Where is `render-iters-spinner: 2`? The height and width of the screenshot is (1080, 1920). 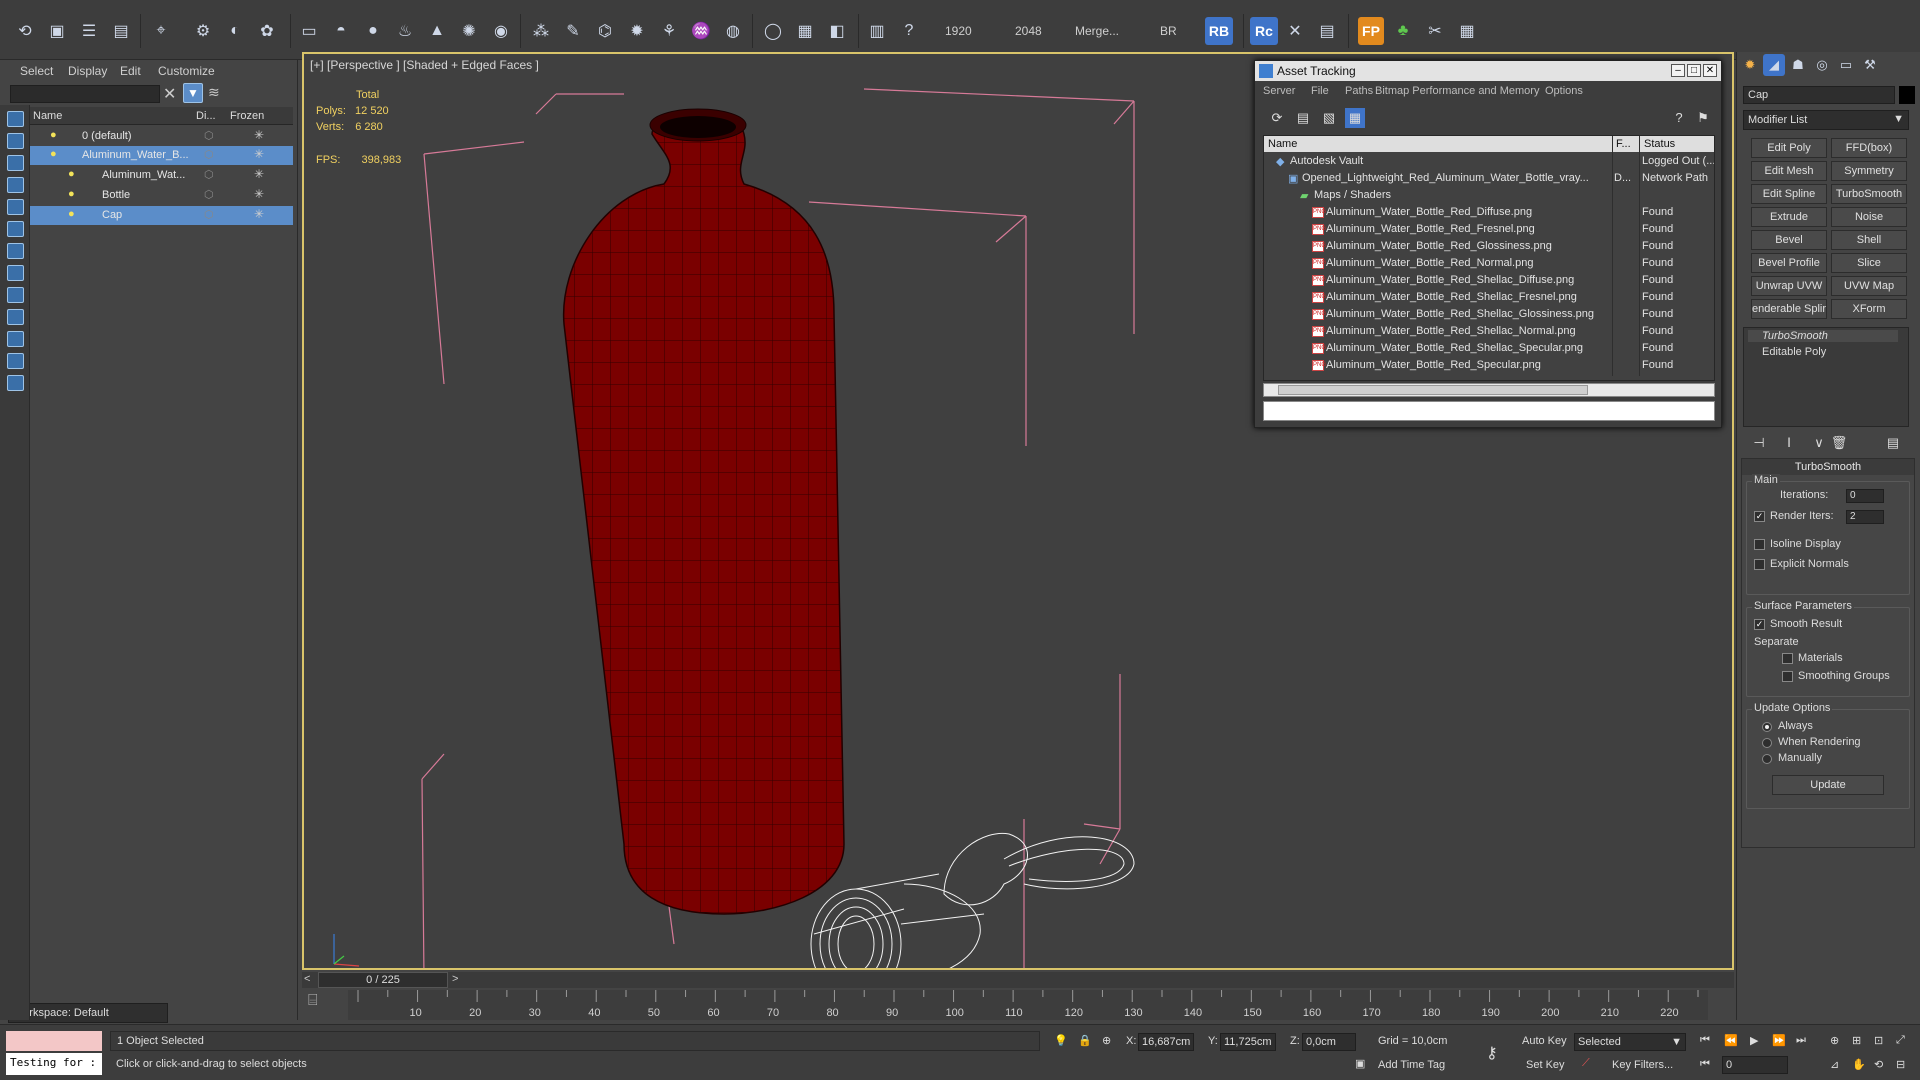 render-iters-spinner: 2 is located at coordinates (1865, 517).